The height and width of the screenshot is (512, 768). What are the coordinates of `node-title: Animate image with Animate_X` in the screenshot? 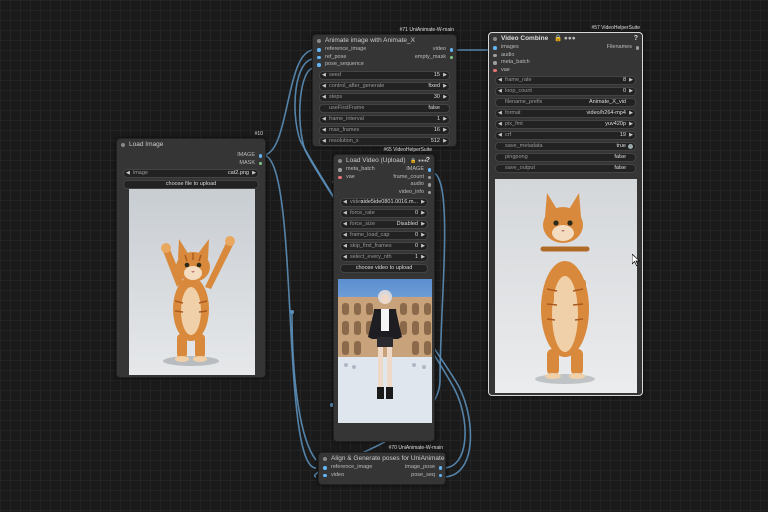 It's located at (384, 40).